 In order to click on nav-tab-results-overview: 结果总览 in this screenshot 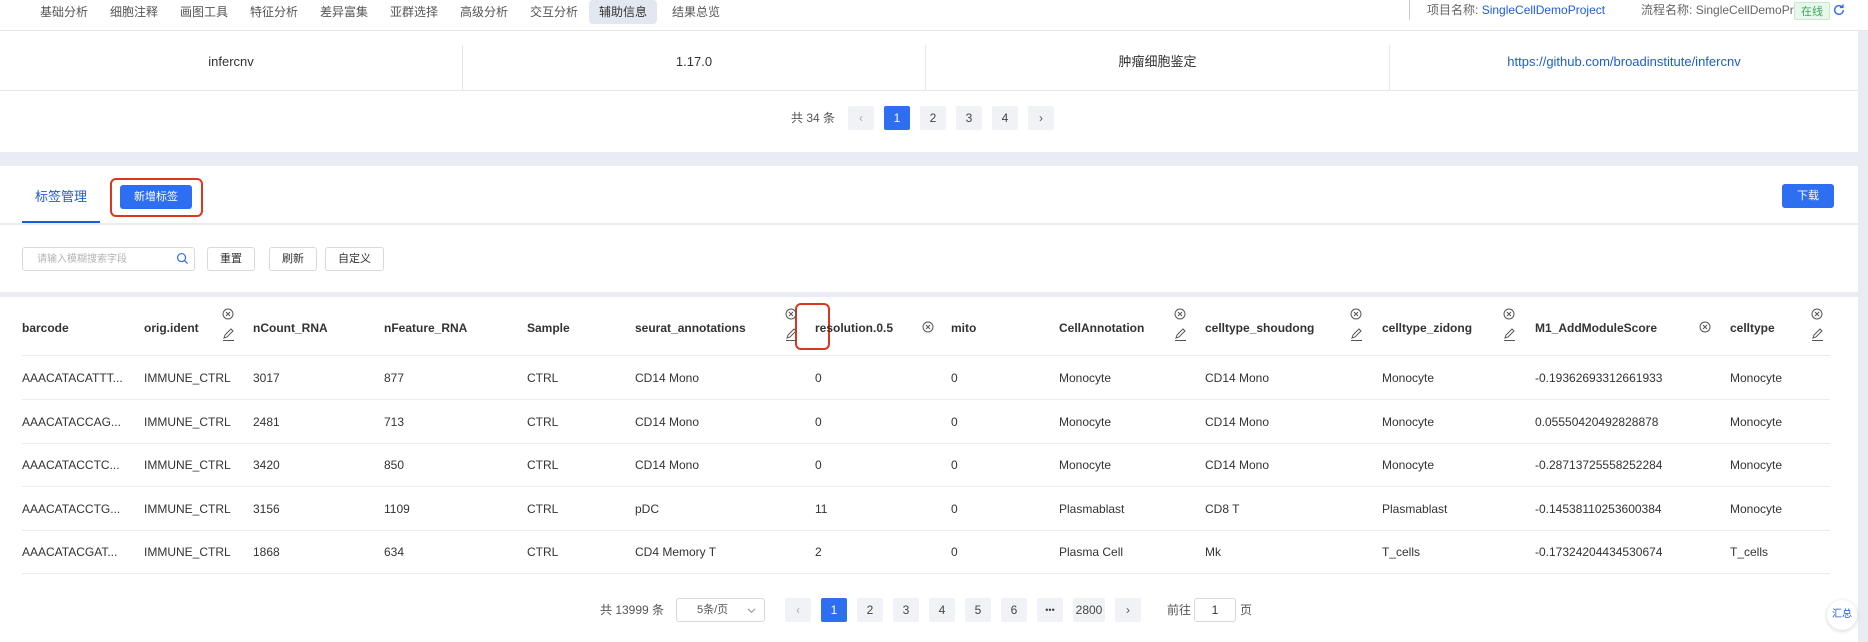, I will do `click(696, 12)`.